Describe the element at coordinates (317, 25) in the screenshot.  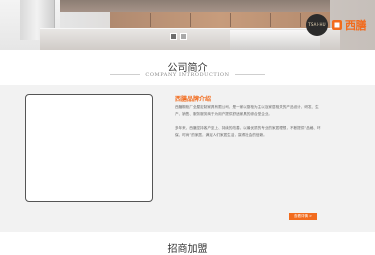
I see `brand-badge: TSAI·HU` at that location.